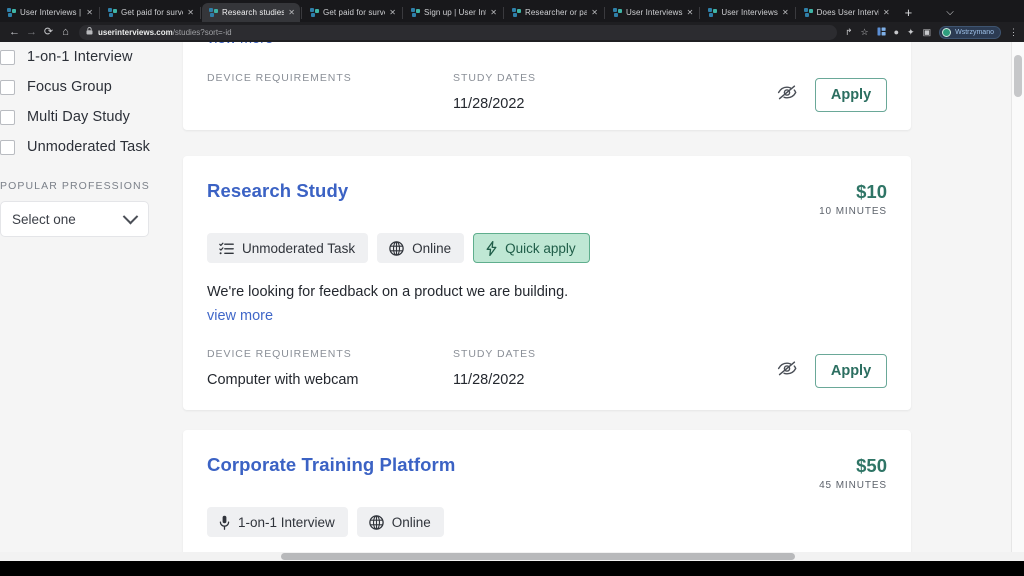 Image resolution: width=1024 pixels, height=576 pixels. Describe the element at coordinates (853, 198) in the screenshot. I see `study-pay-block: $10 10 MINUTES` at that location.